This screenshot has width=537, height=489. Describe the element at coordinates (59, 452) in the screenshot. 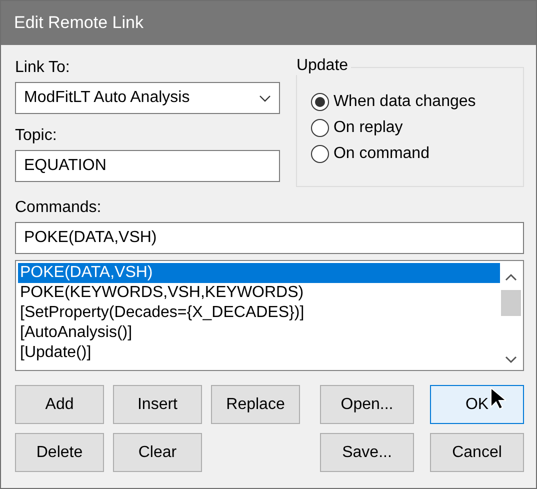

I see `dialog-button: Delete` at that location.